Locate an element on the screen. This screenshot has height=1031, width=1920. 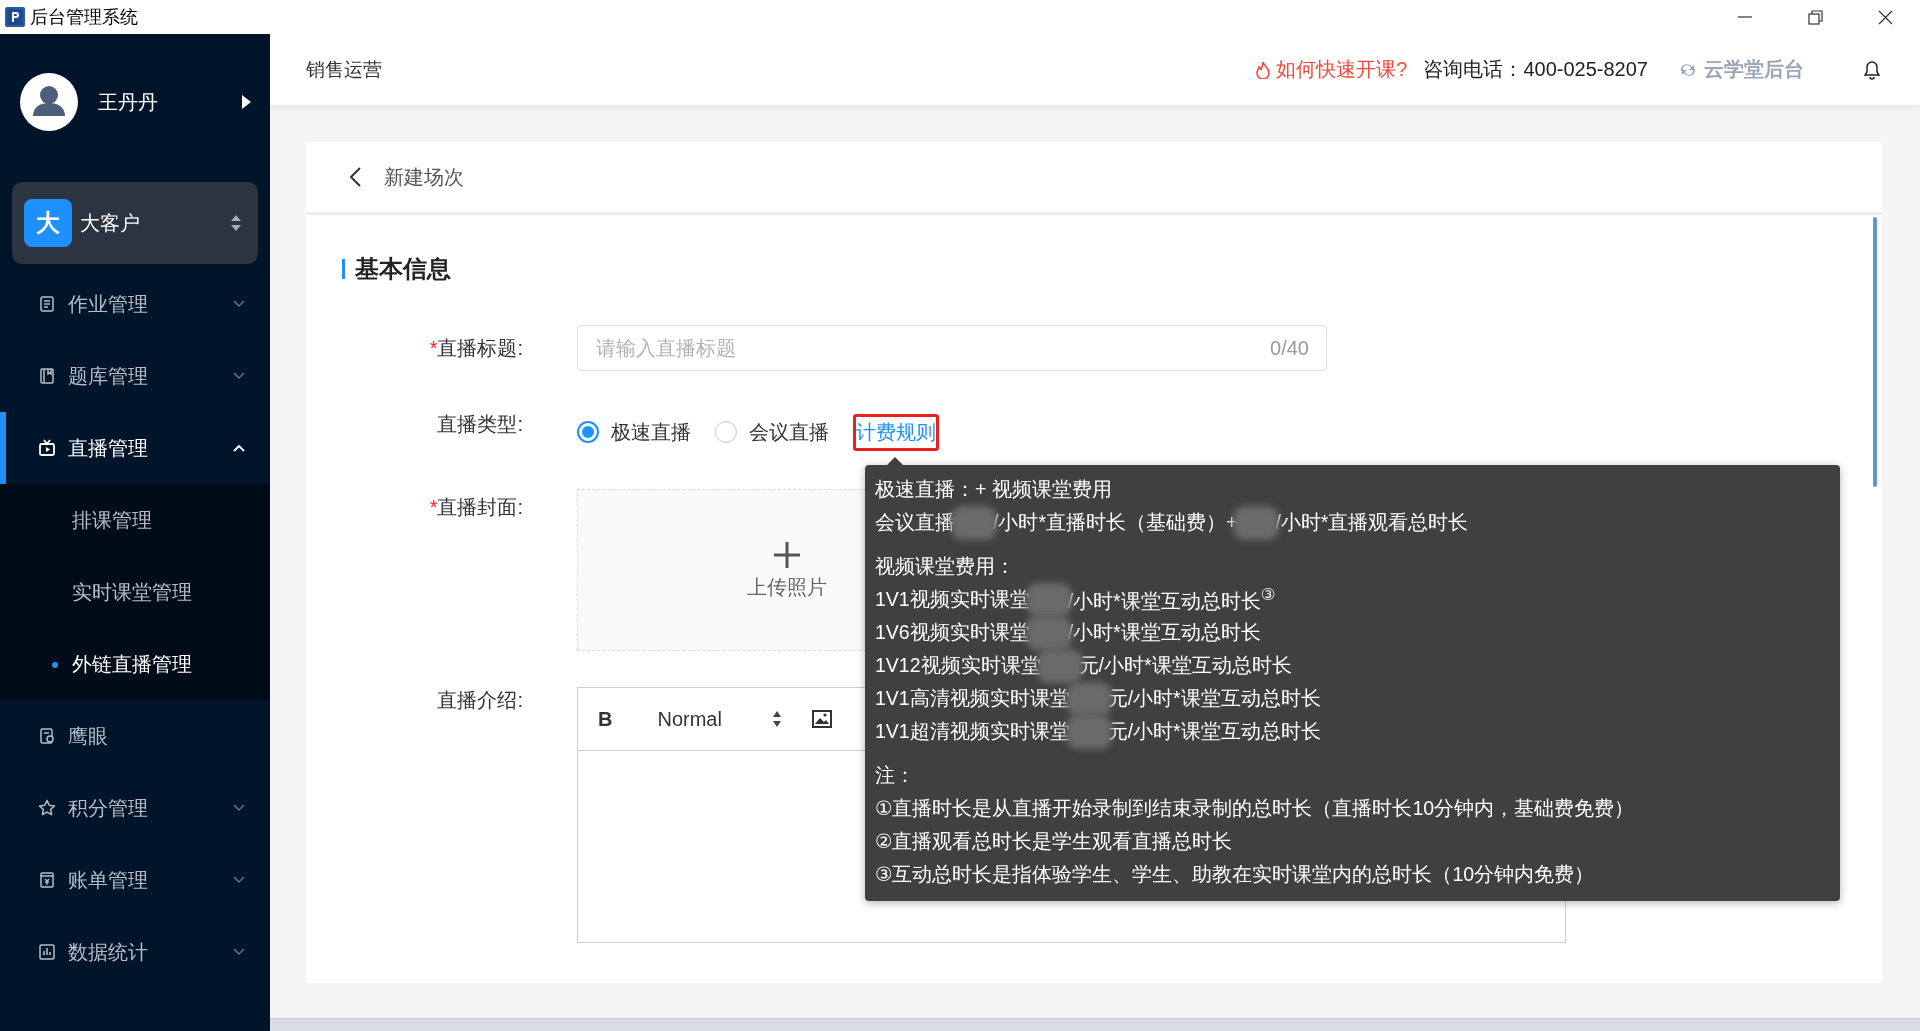
field-label: *直播标题: is located at coordinates (475, 348).